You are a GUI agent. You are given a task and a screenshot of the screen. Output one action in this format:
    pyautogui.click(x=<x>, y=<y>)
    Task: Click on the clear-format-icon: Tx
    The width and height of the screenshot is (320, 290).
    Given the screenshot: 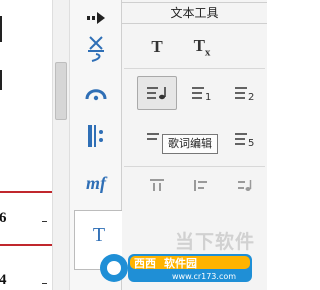 What is the action you would take?
    pyautogui.click(x=202, y=47)
    